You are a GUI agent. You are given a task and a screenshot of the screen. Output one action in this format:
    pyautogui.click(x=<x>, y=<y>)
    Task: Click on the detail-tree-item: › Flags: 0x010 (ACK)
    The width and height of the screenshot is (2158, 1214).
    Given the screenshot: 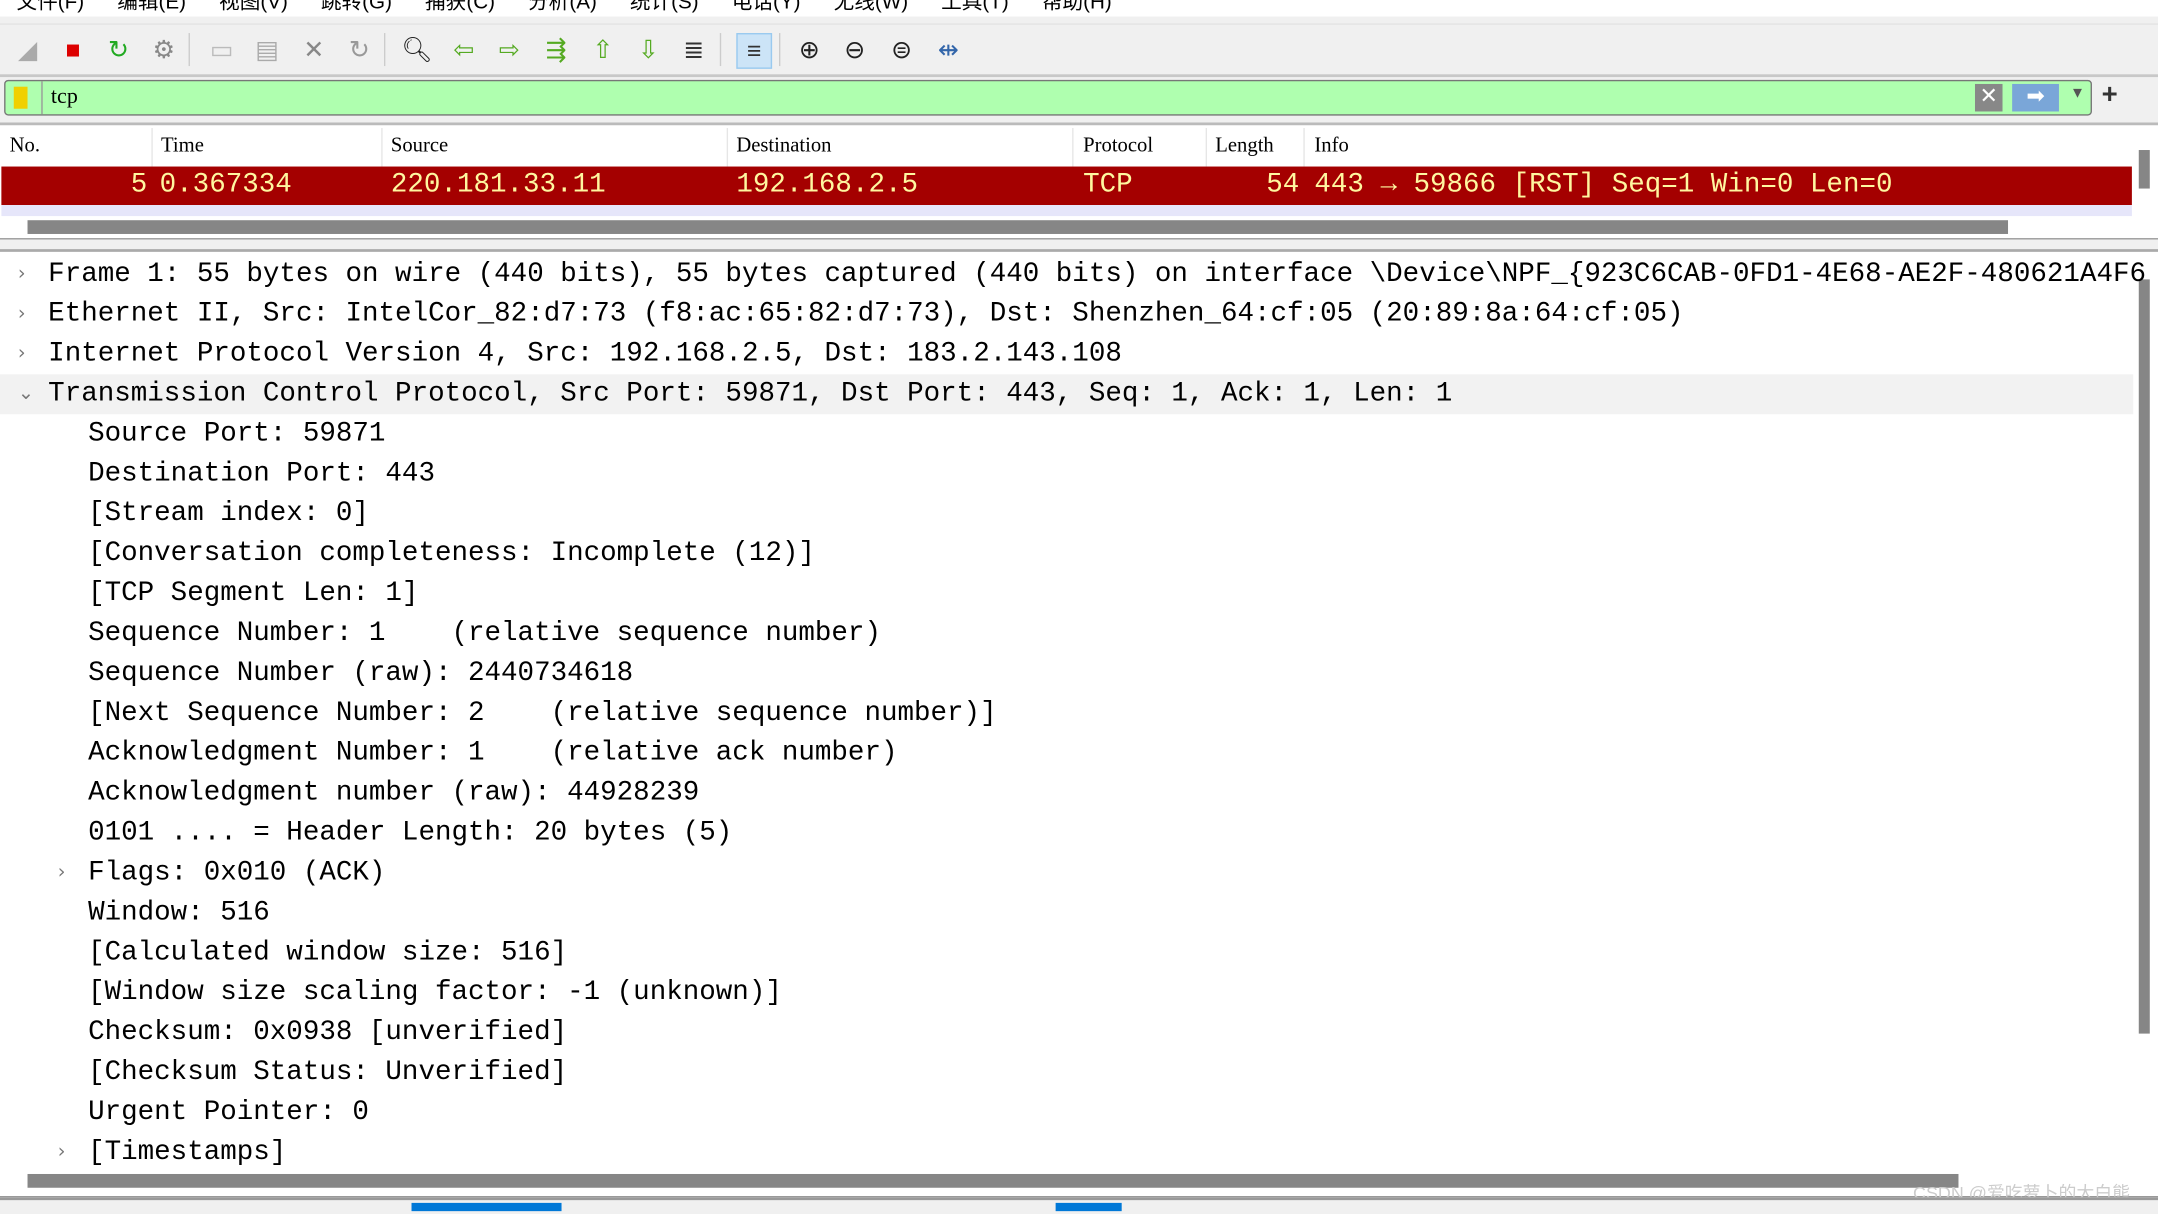 What is the action you would take?
    pyautogui.click(x=1066, y=873)
    